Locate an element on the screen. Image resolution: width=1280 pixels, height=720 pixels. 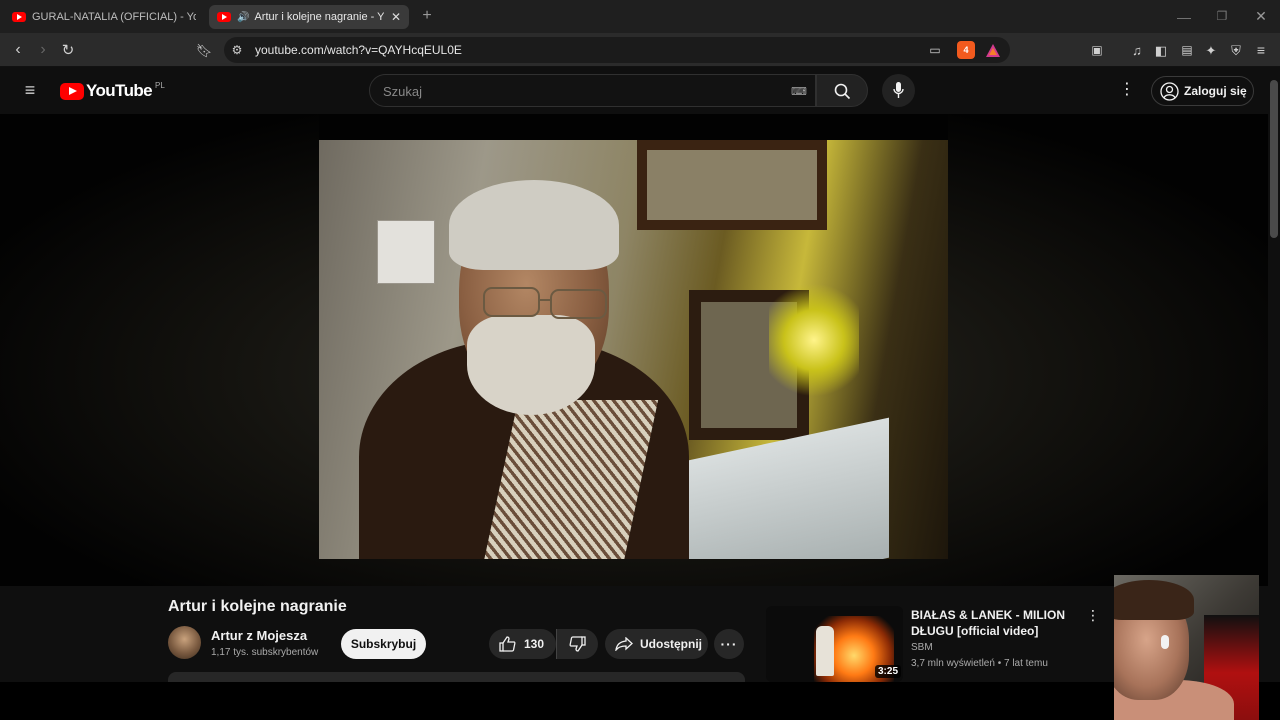
grey-hair is located at coordinates (534, 225).